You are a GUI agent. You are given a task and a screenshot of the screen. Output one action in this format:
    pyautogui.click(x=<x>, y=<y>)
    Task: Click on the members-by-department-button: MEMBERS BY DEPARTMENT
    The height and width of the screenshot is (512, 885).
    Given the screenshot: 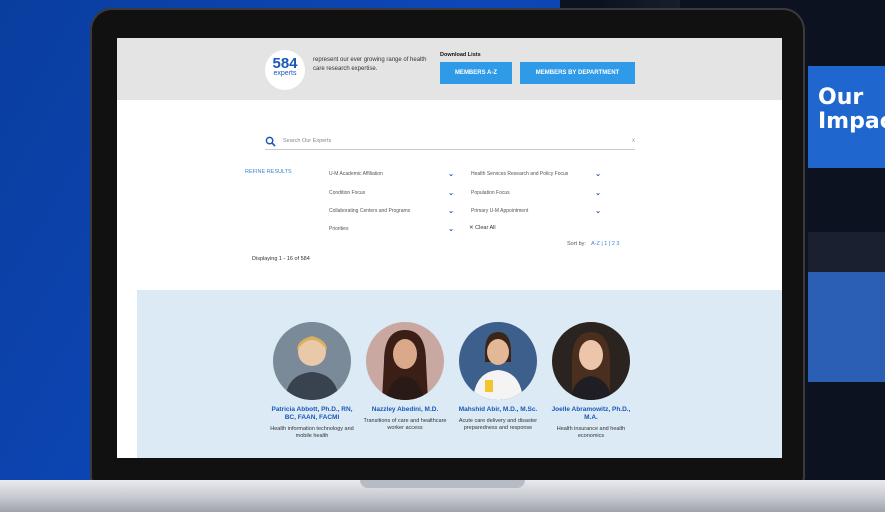 What is the action you would take?
    pyautogui.click(x=577, y=73)
    